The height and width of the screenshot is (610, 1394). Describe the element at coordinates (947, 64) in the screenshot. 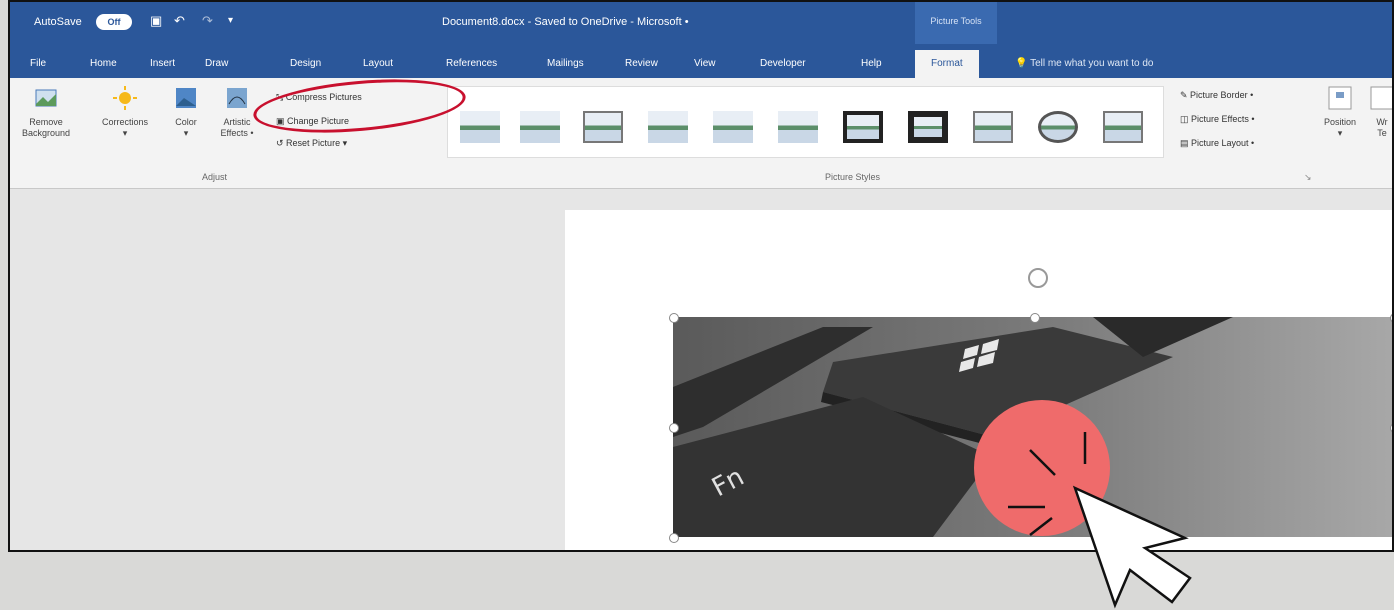

I see `tab-format: Format` at that location.